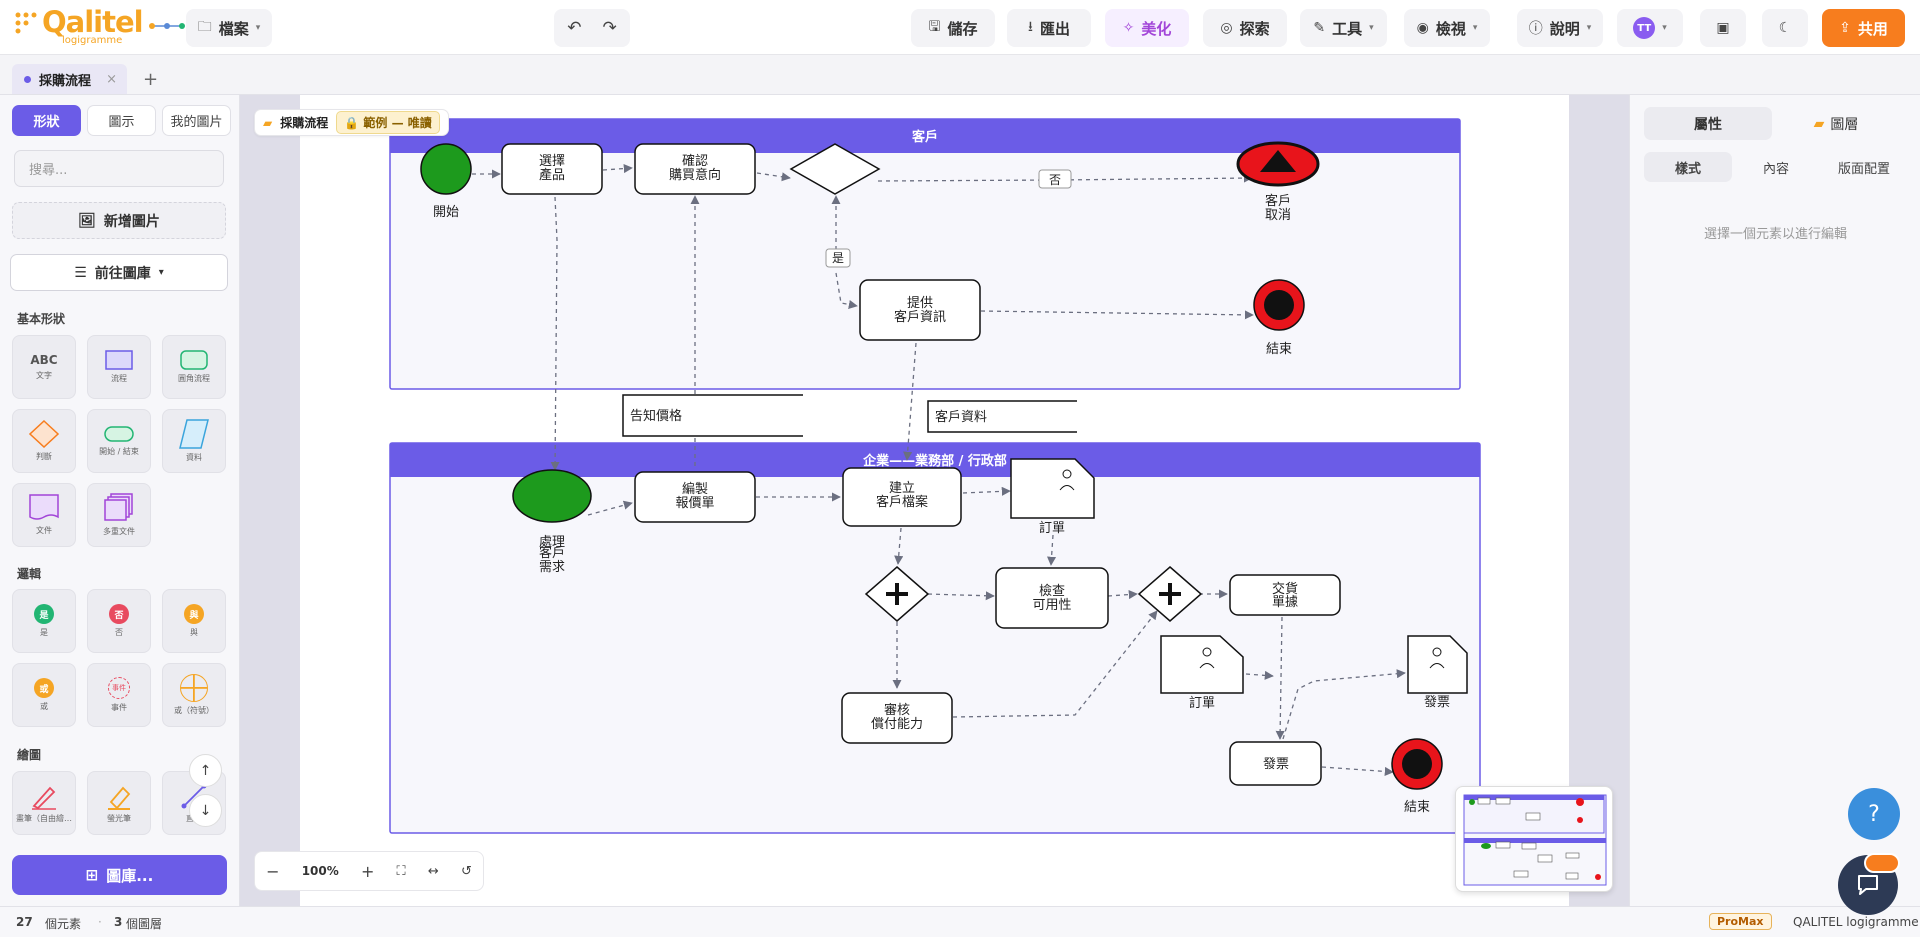 Image resolution: width=1920 pixels, height=937 pixels. I want to click on task-provide-info: 提供 客戶資訊, so click(920, 310).